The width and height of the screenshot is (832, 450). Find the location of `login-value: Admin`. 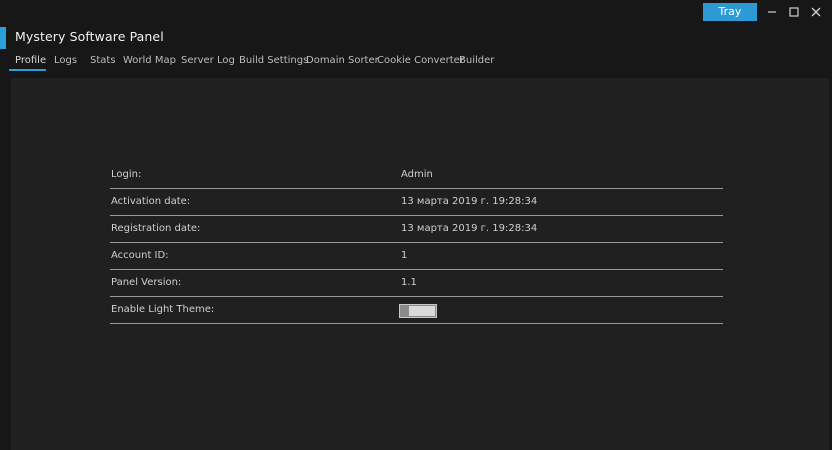

login-value: Admin is located at coordinates (417, 174).